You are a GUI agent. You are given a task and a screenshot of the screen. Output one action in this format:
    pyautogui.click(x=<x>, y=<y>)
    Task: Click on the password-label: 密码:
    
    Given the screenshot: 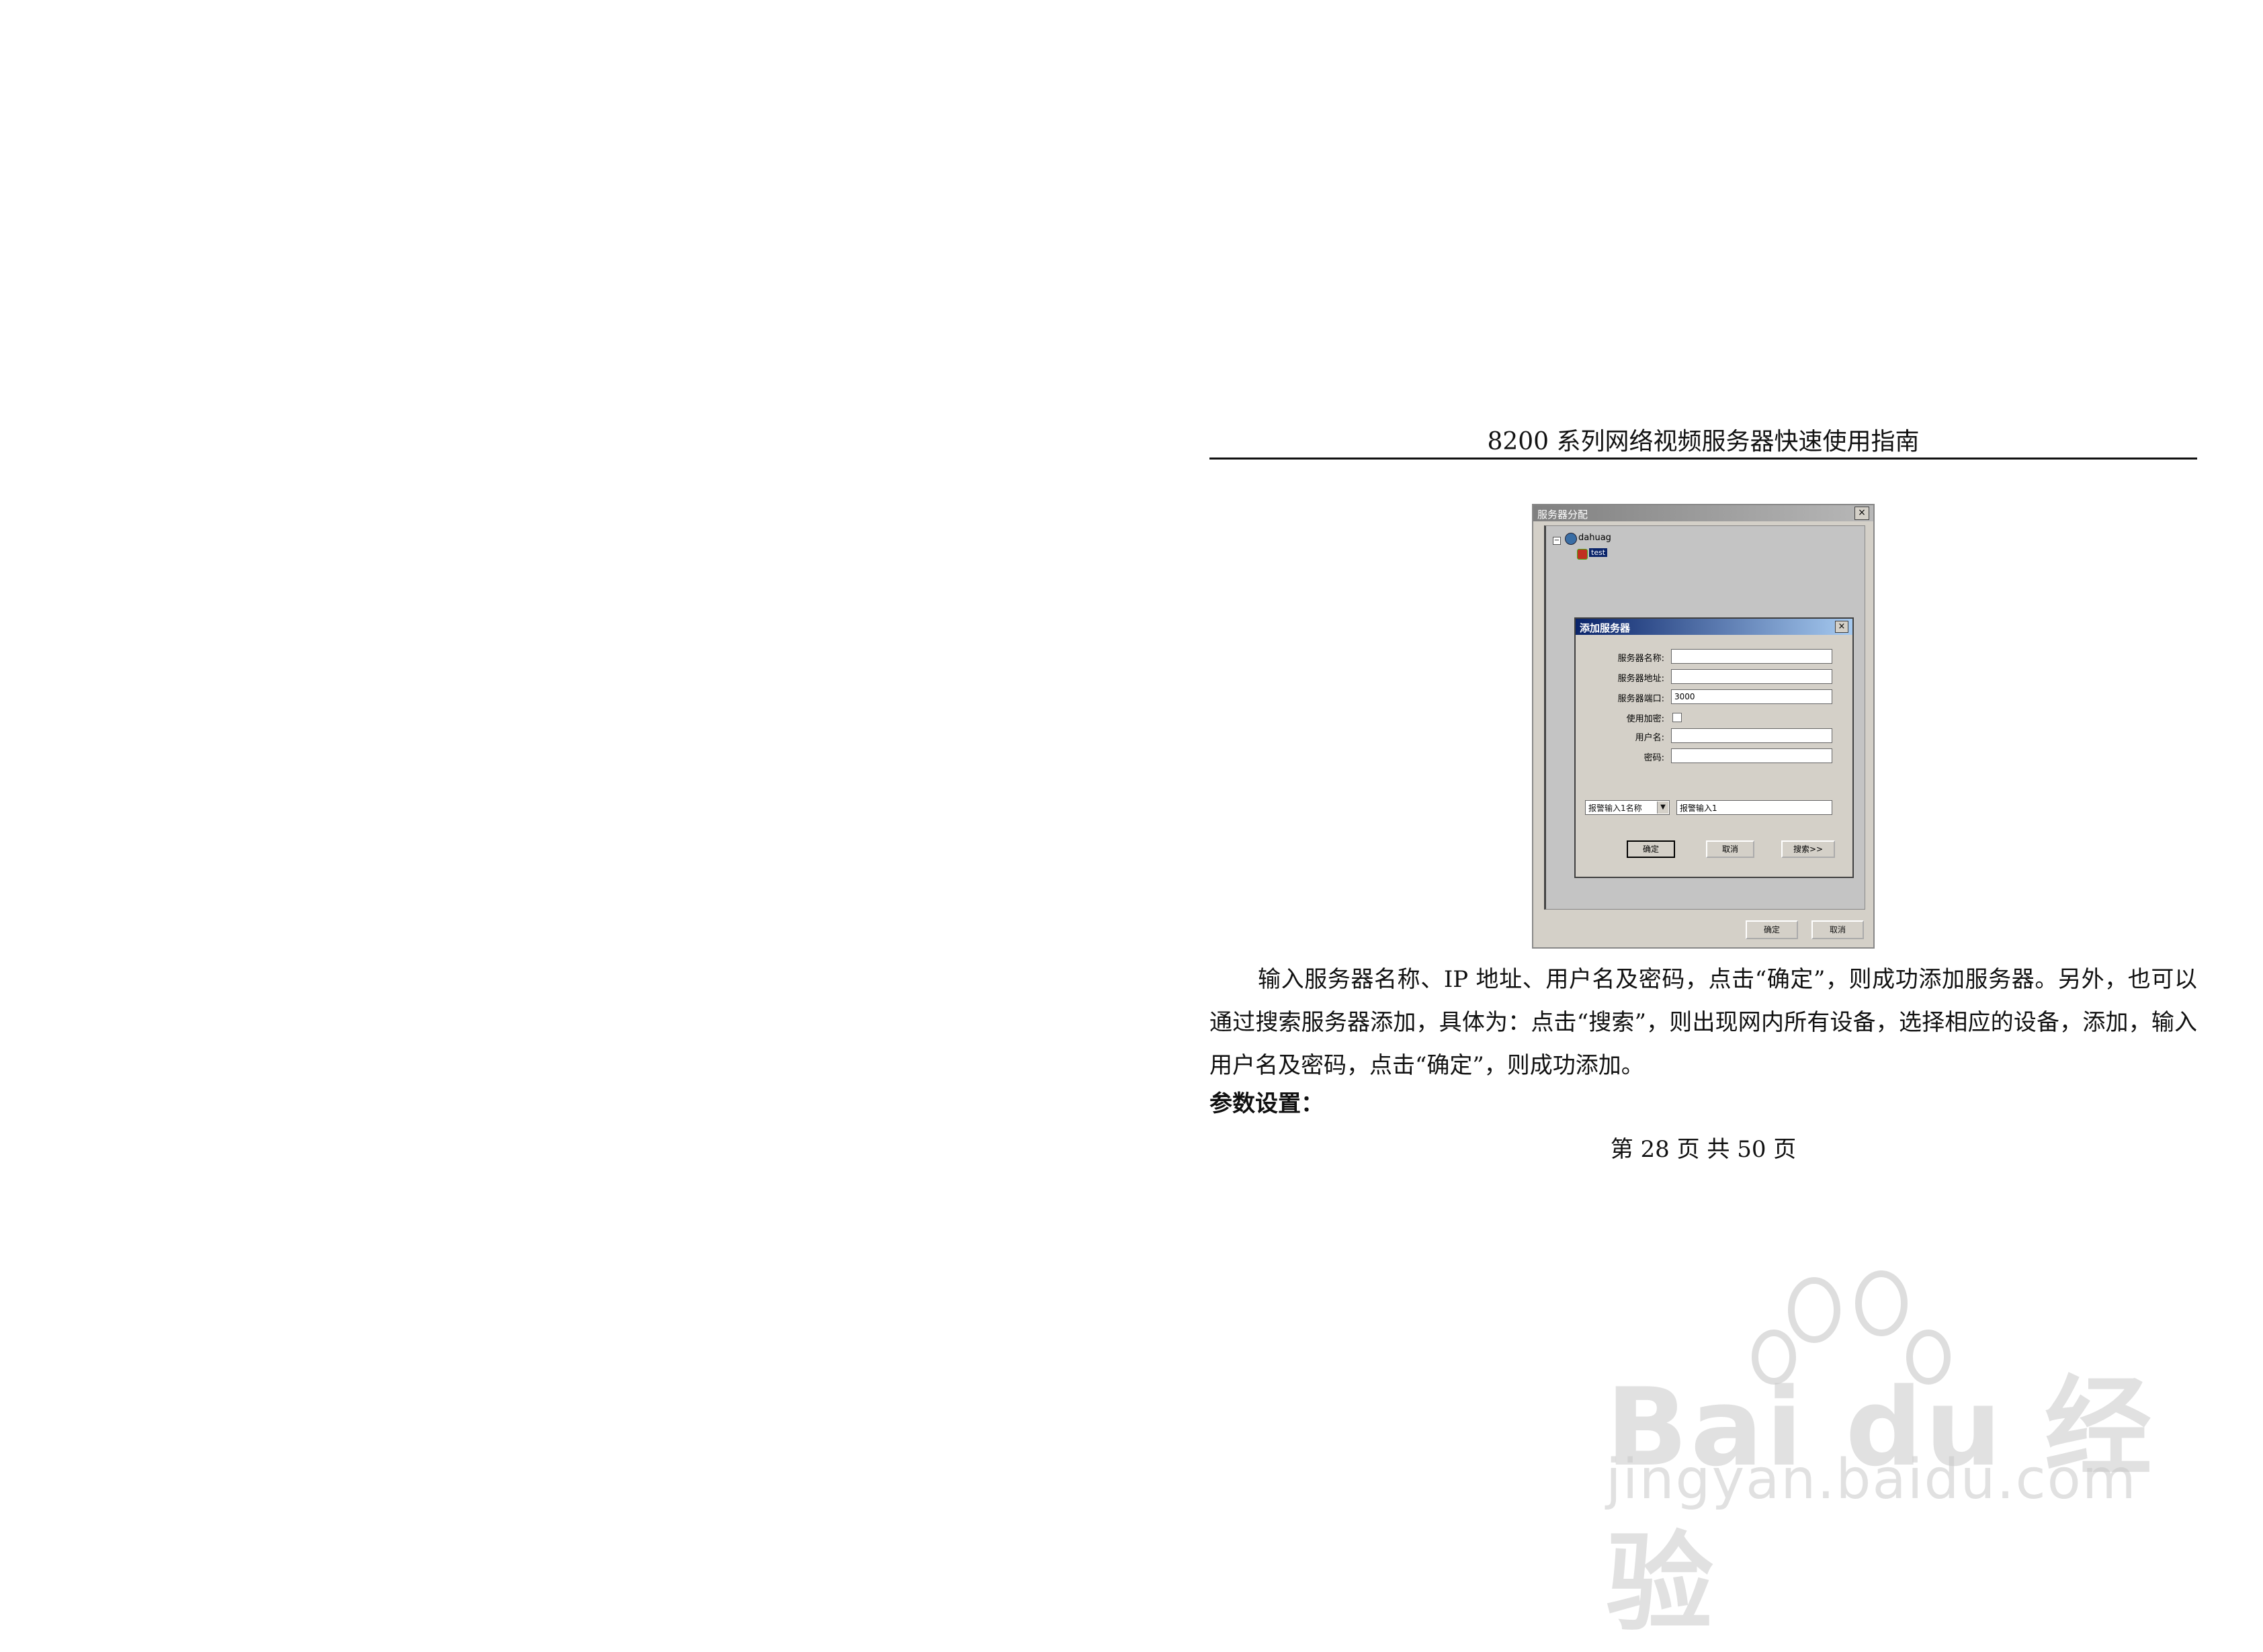 What is the action you would take?
    pyautogui.click(x=1653, y=758)
    